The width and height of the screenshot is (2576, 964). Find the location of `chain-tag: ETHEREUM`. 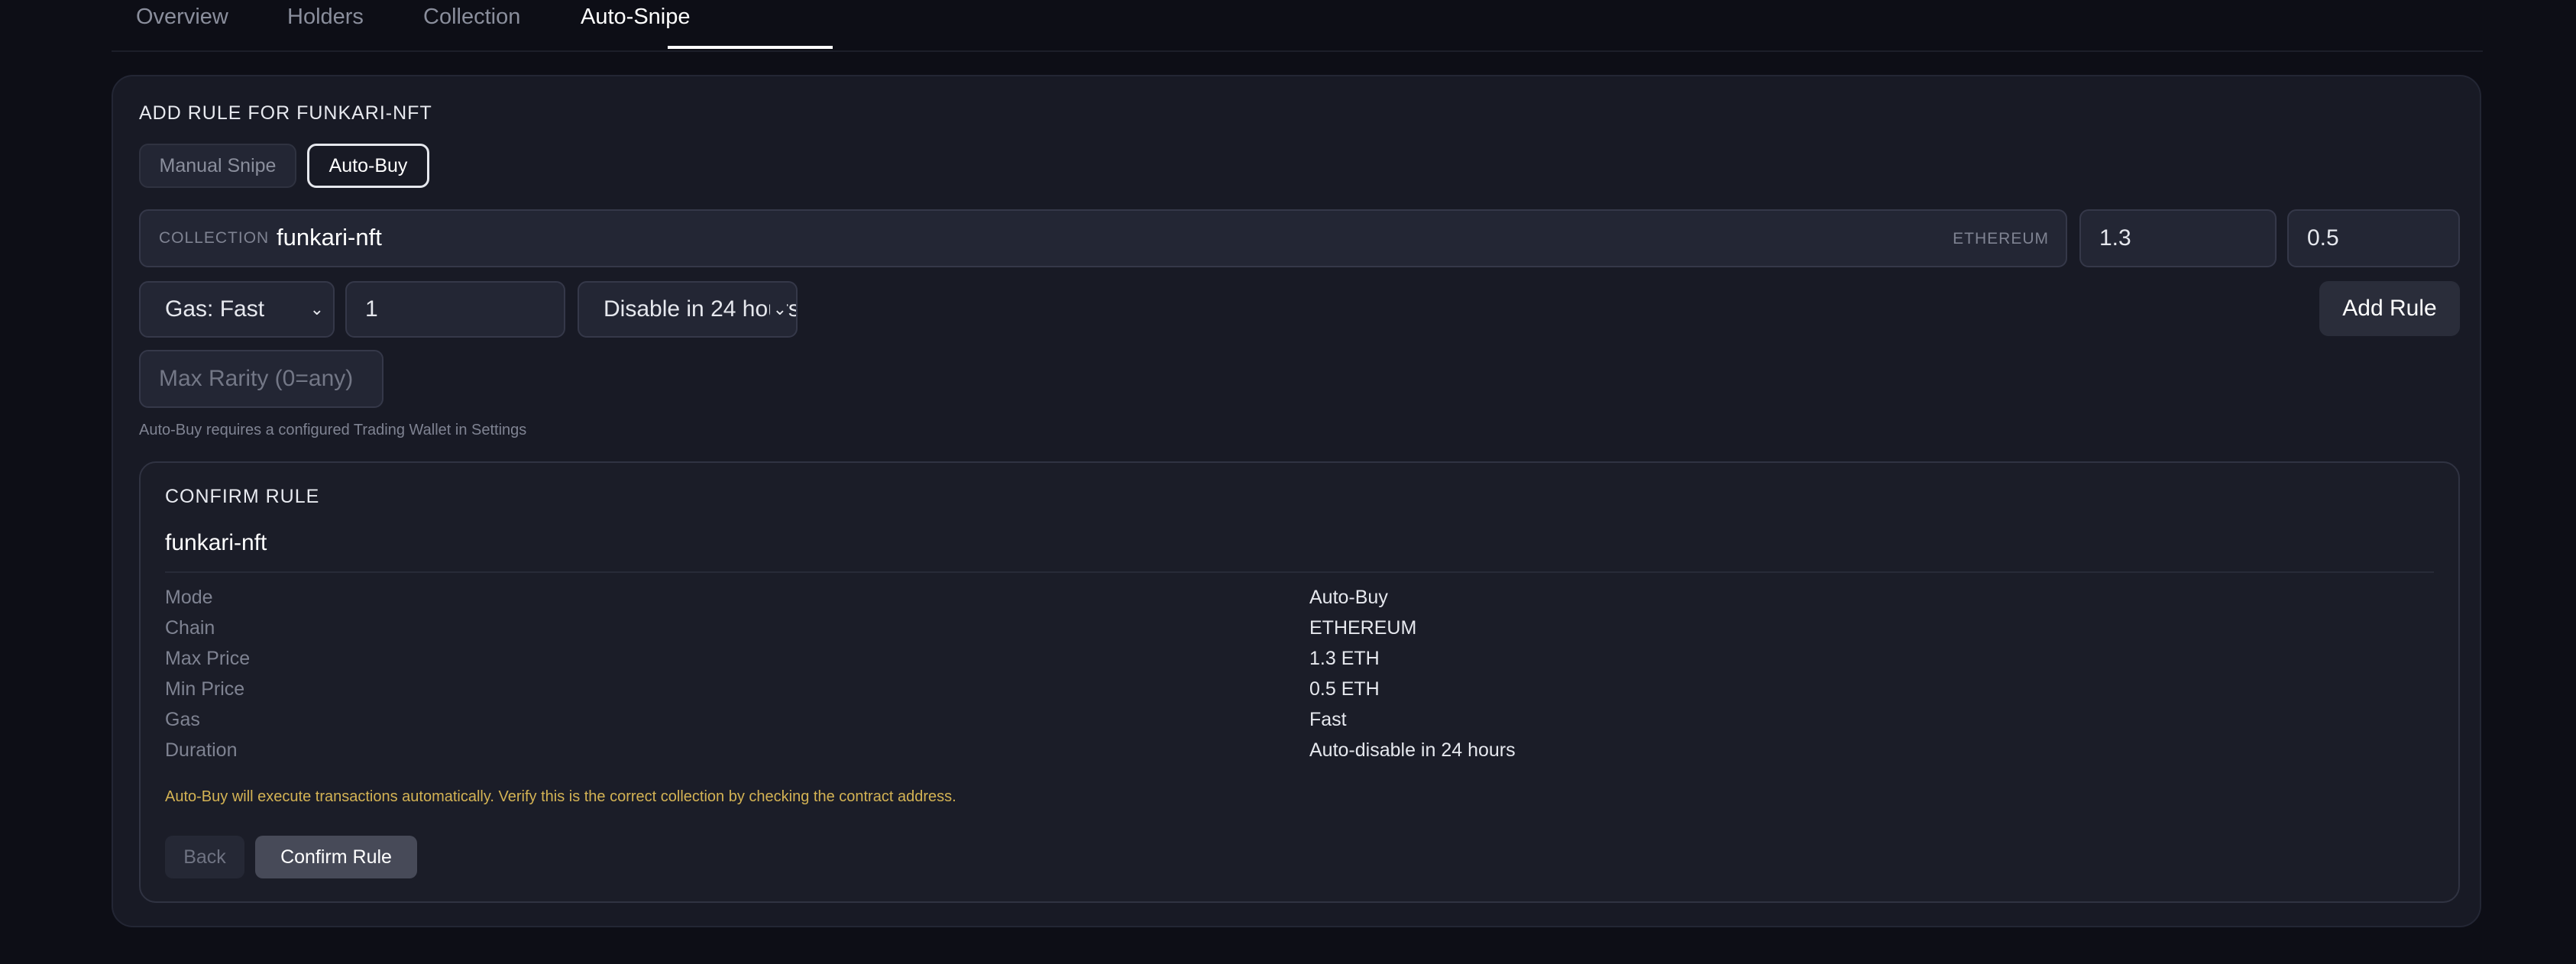

chain-tag: ETHEREUM is located at coordinates (2001, 239).